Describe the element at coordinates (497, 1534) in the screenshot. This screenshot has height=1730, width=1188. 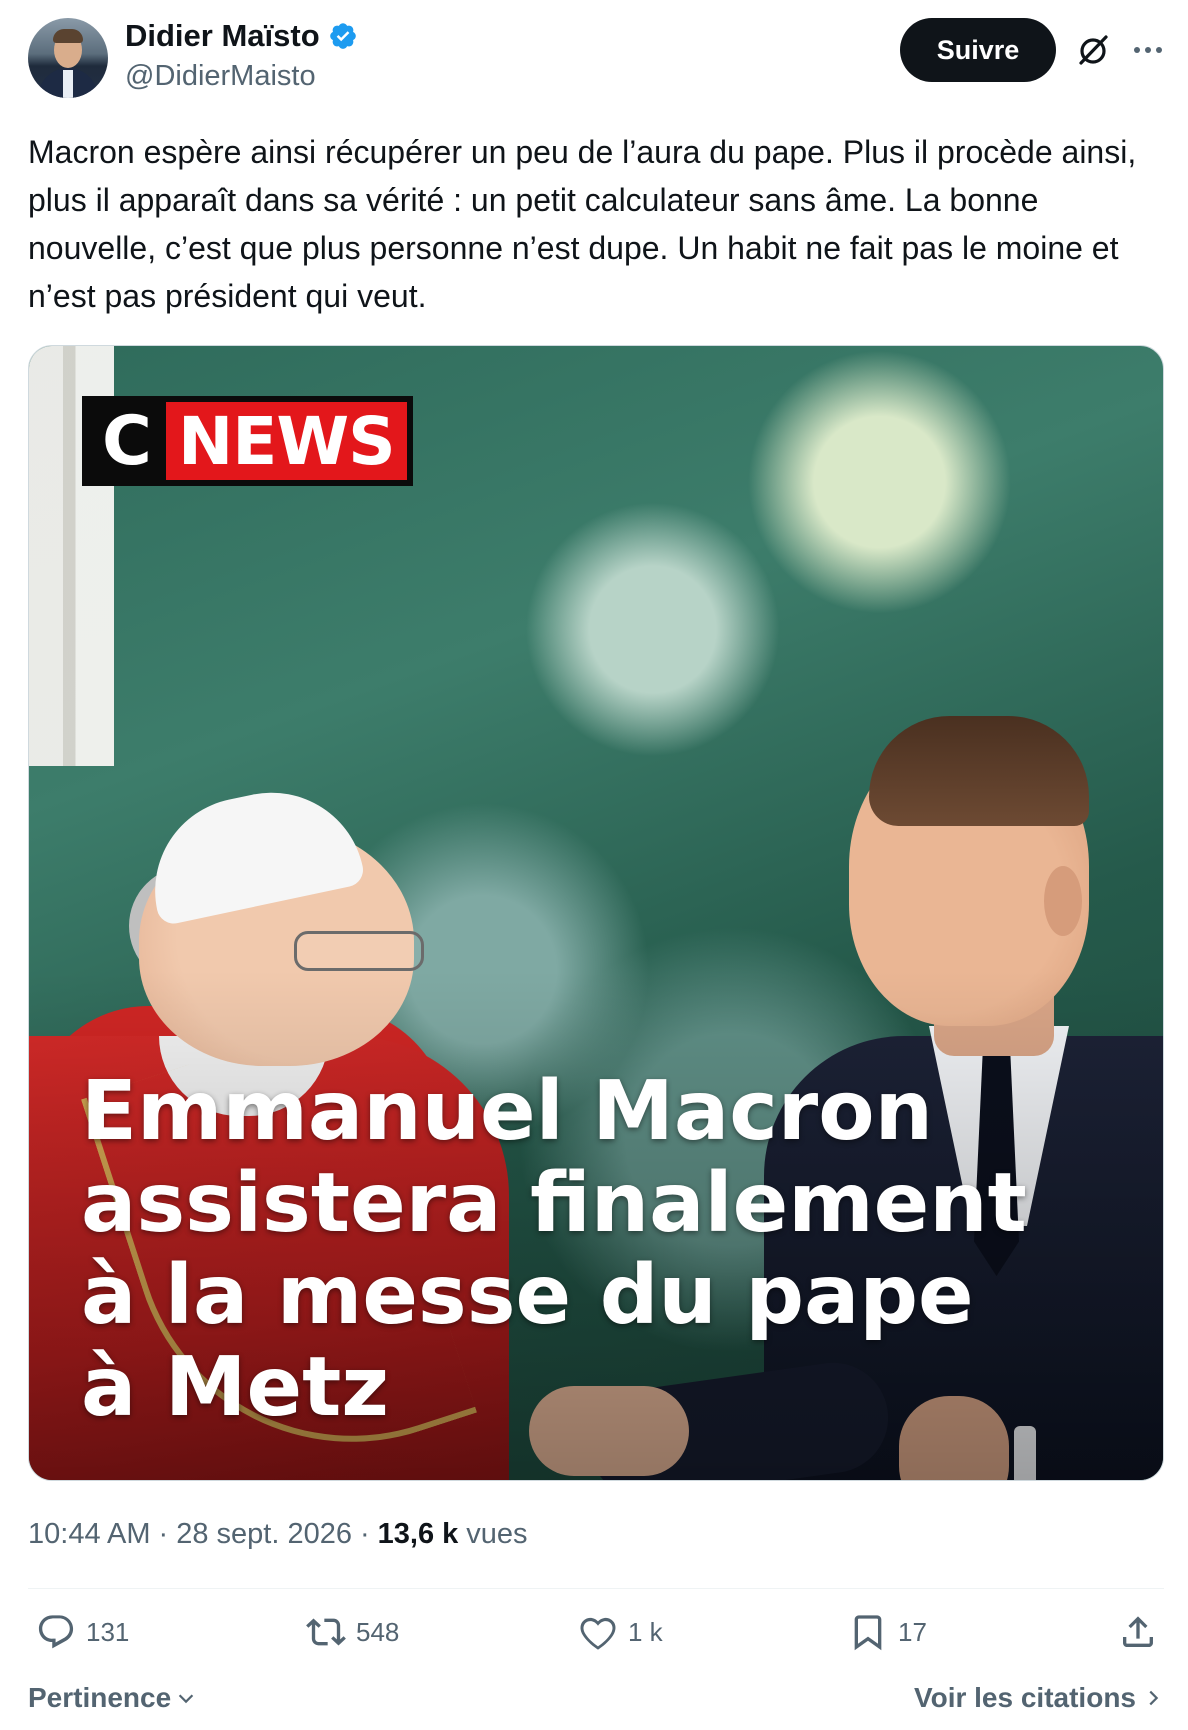
I see `views-label: vues` at that location.